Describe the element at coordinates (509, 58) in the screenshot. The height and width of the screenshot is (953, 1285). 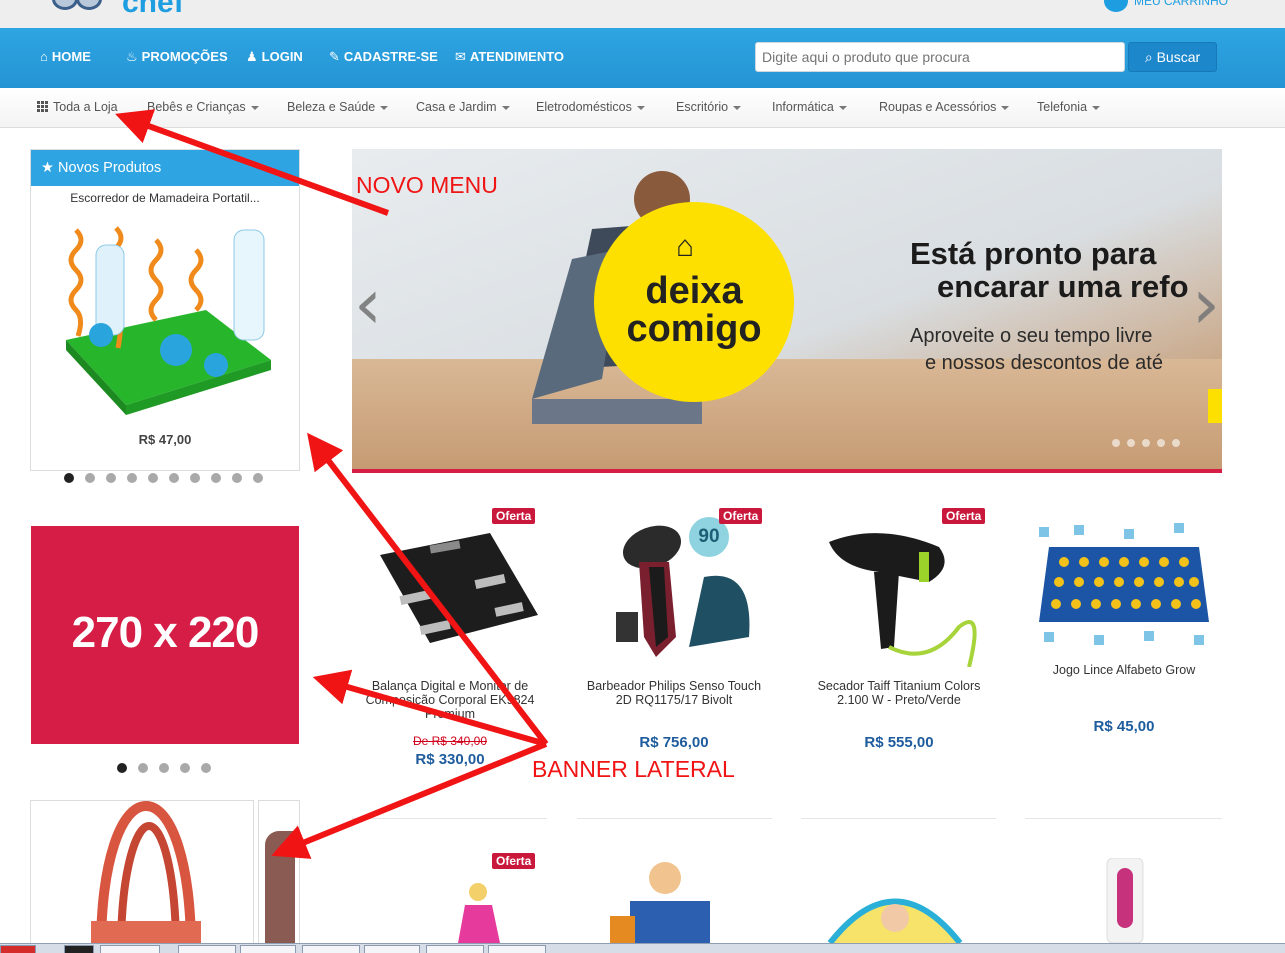
I see `nav-atendimento: ✉ ATENDIMENTO` at that location.